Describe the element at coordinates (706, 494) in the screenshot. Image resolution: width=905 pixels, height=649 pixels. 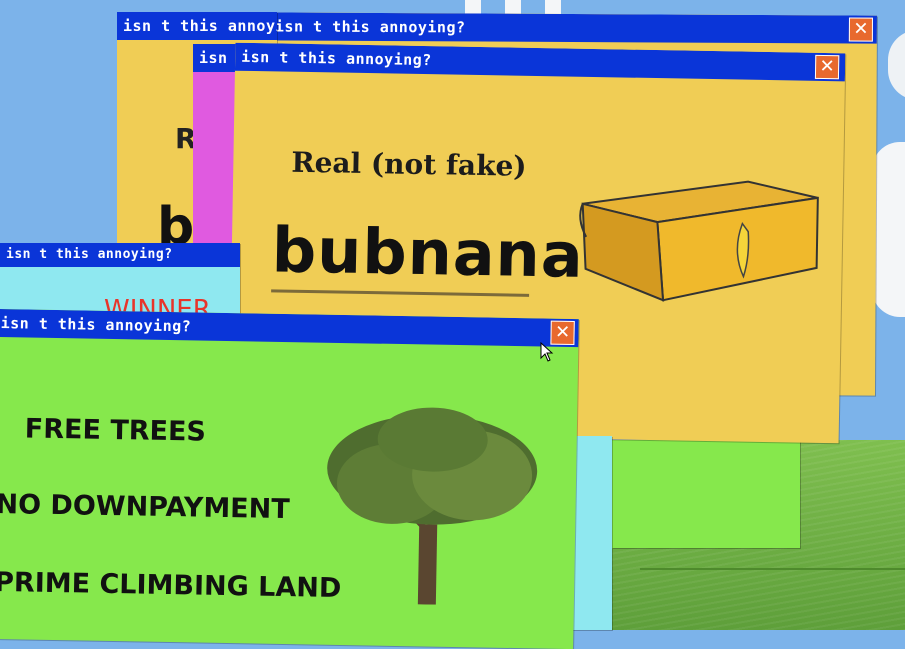
I see `popup-window-green-back` at that location.